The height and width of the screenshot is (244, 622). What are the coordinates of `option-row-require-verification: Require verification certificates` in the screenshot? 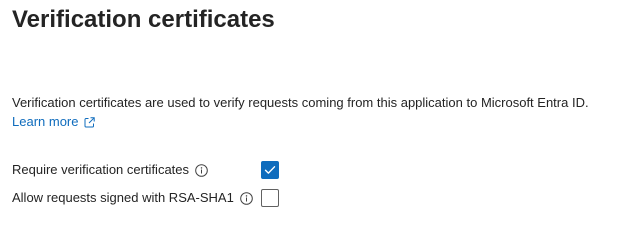 It's located at (145, 170).